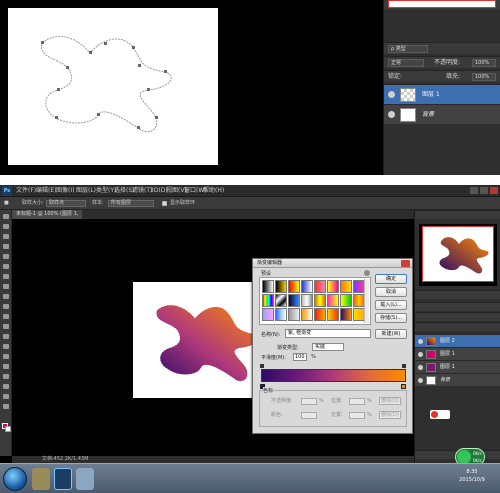  I want to click on opacity-location-input, so click(357, 401).